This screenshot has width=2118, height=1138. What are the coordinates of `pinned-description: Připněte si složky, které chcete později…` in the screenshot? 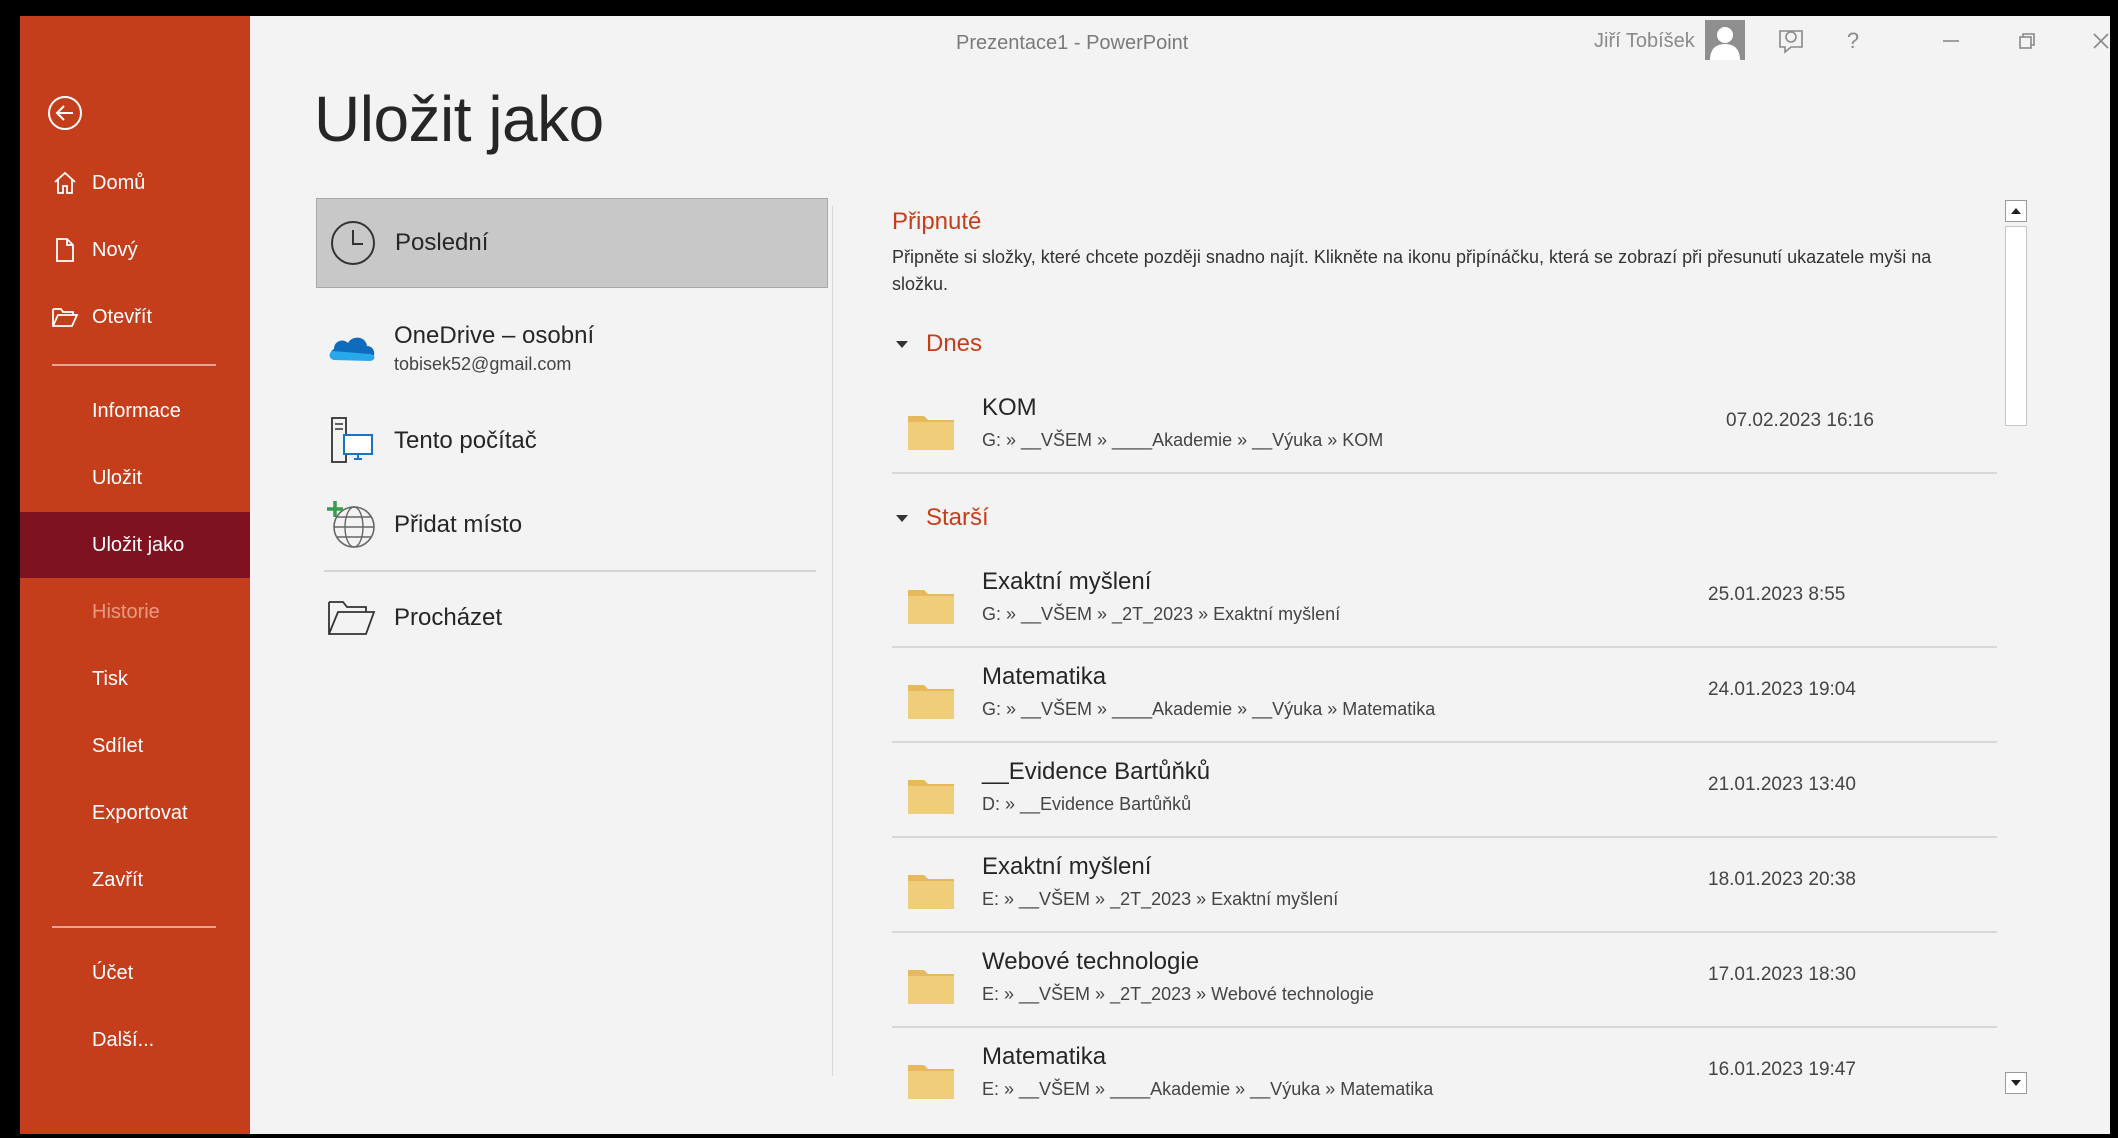 It's located at (1412, 270).